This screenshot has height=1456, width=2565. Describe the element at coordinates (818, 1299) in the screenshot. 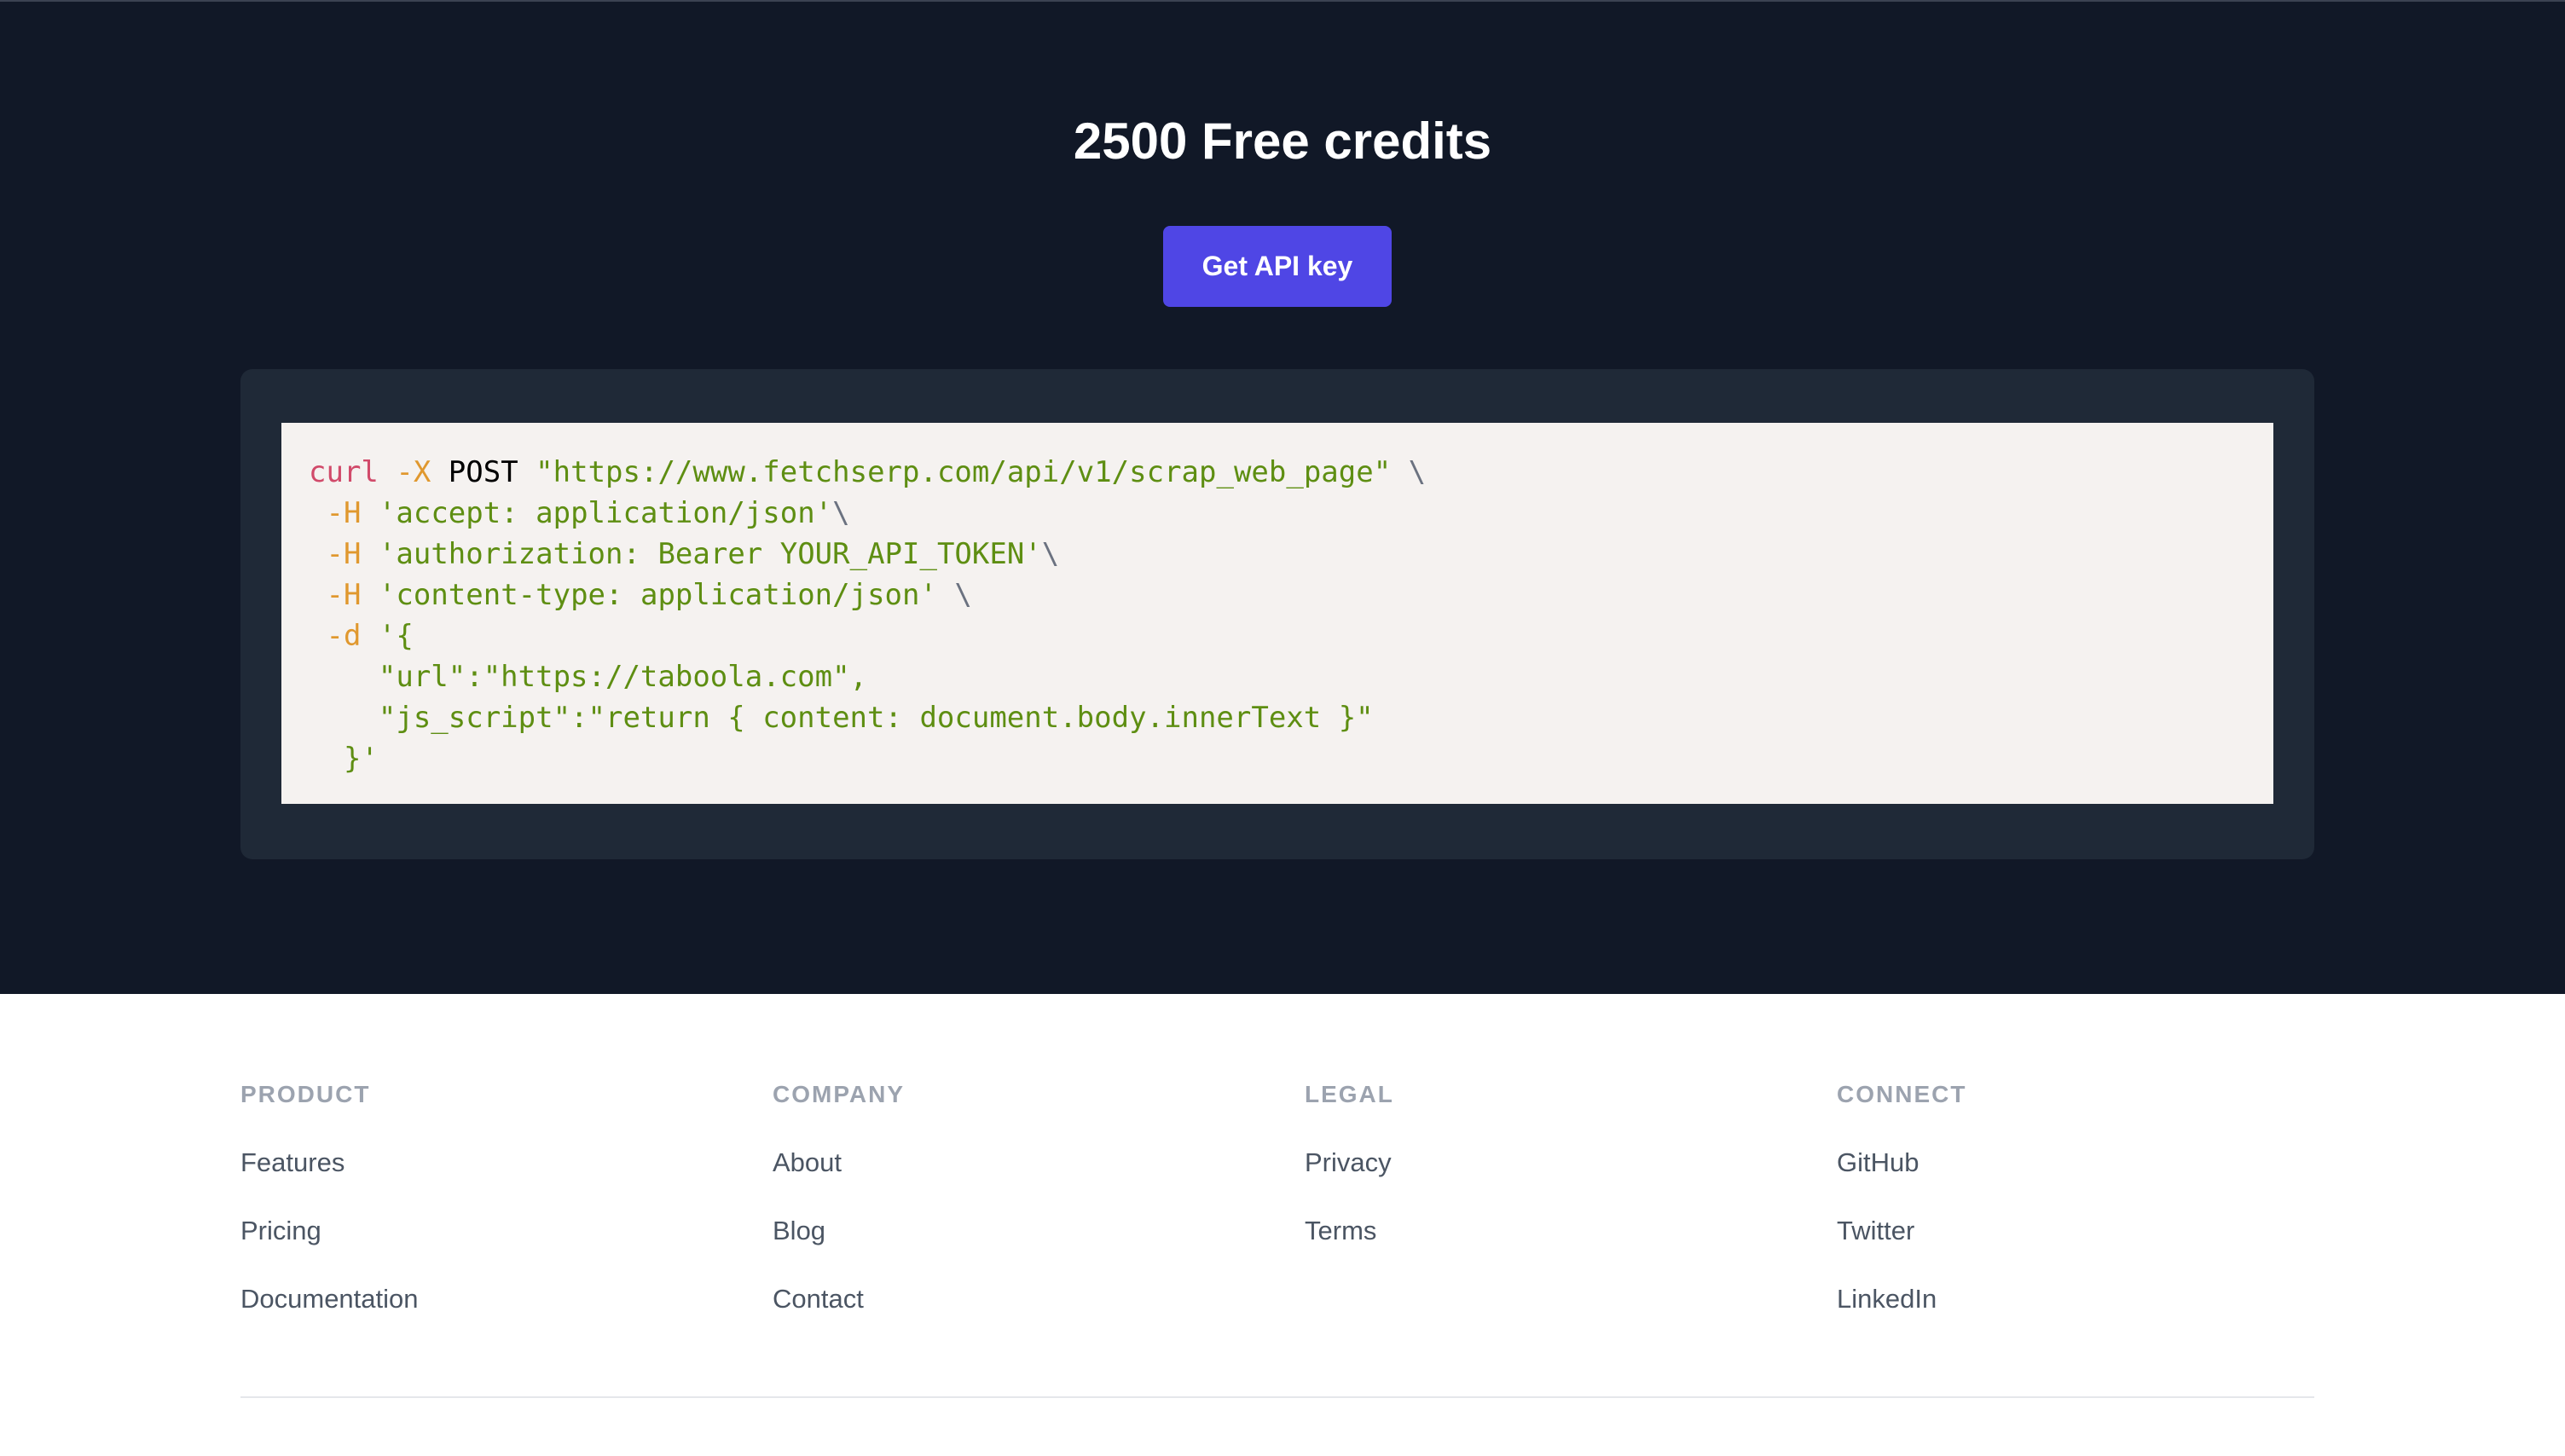

I see `footer-link-contact: Contact` at that location.